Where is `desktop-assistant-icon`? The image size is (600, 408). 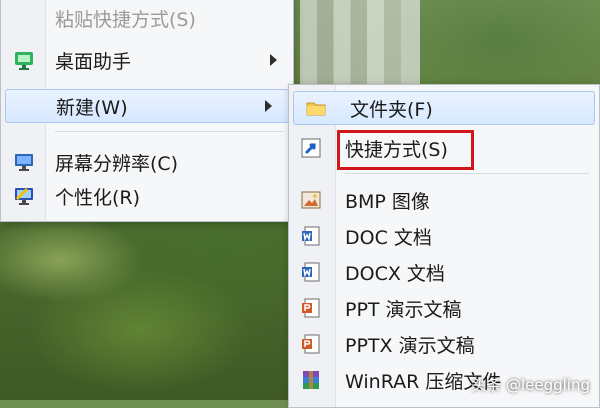 desktop-assistant-icon is located at coordinates (24, 60).